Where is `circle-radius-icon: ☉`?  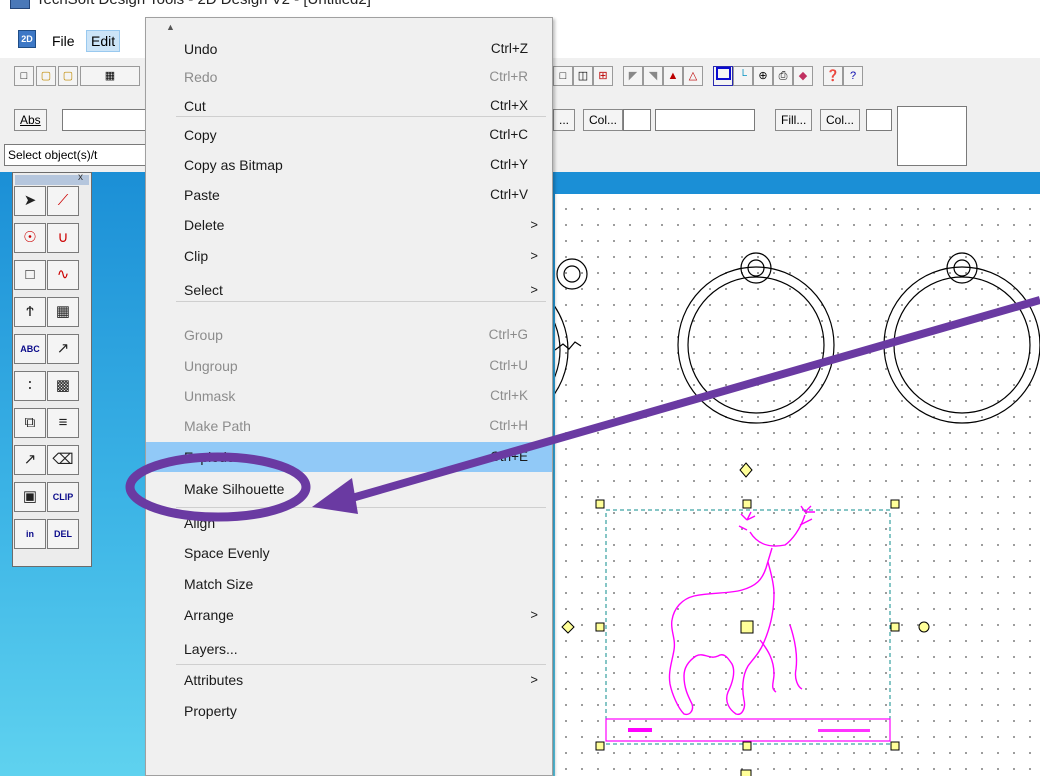
circle-radius-icon: ☉ is located at coordinates (30, 238).